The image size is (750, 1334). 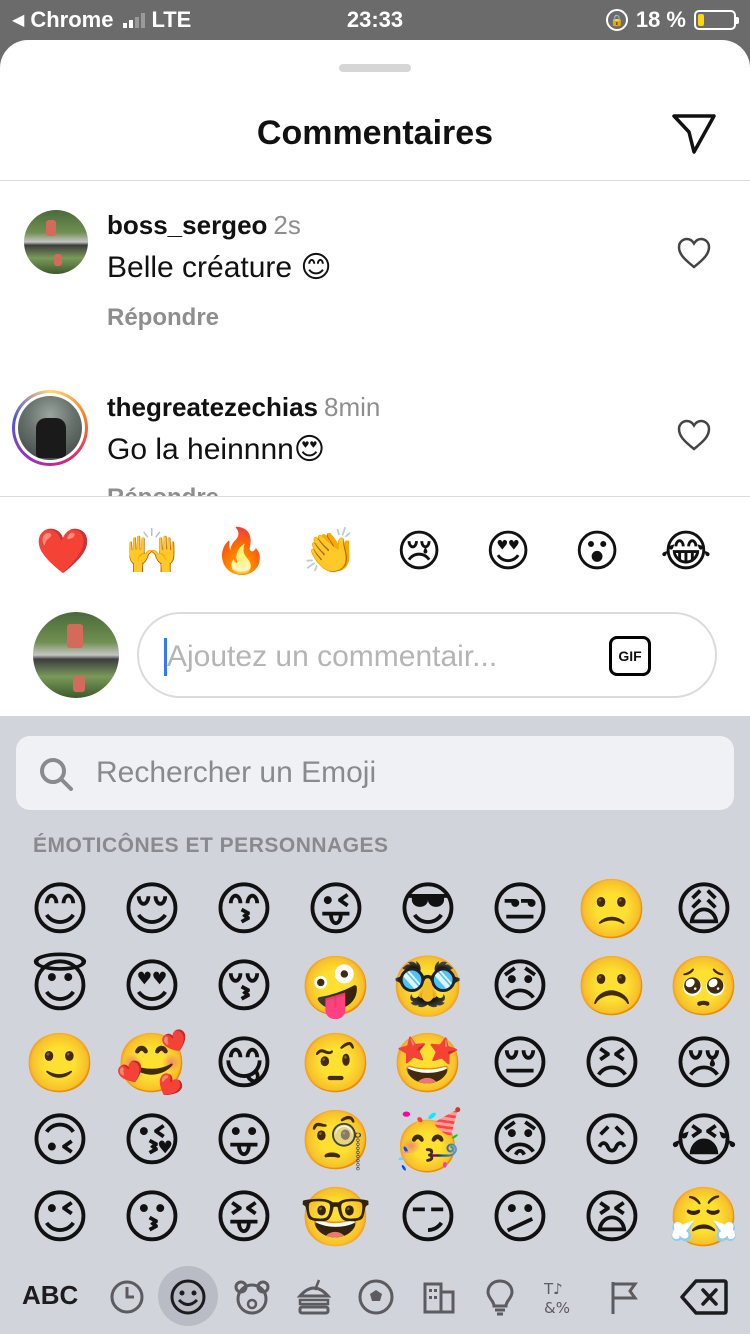 I want to click on emoji-key: 😩, so click(x=704, y=910).